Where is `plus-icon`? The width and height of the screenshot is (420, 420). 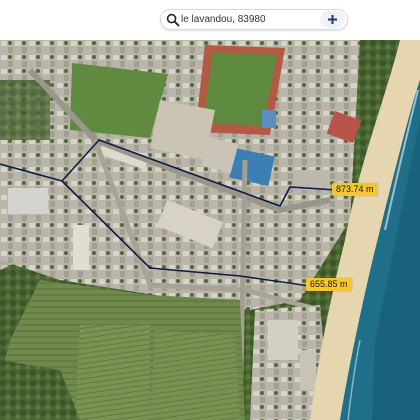 plus-icon is located at coordinates (332, 19).